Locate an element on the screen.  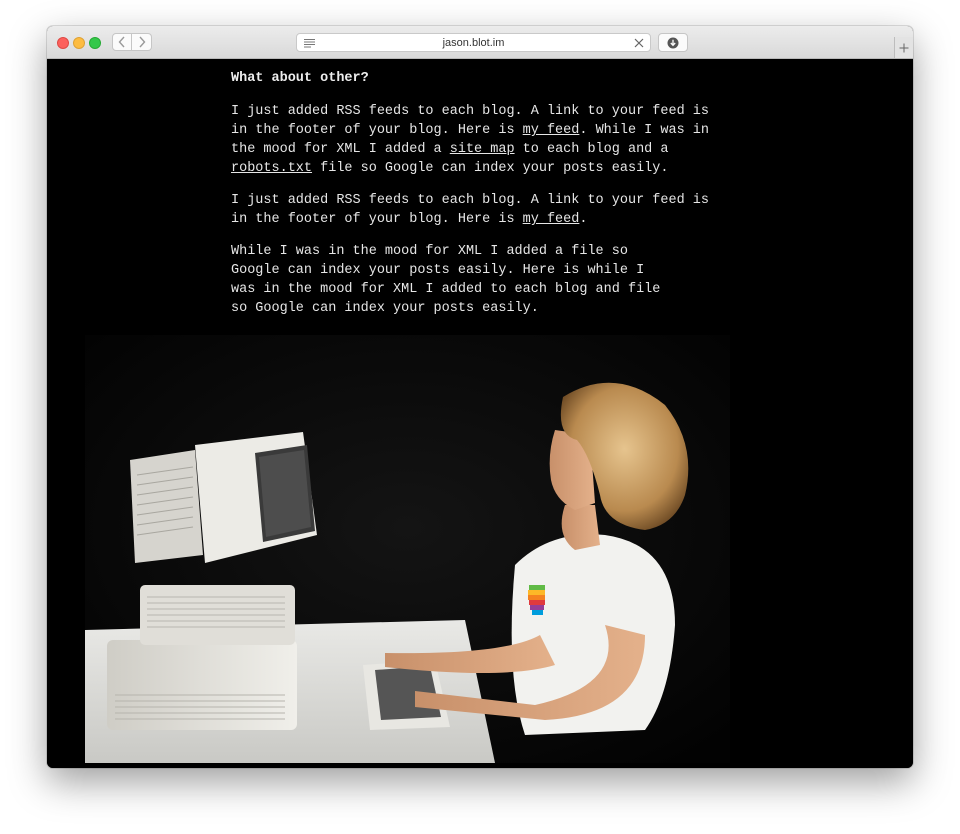
chevron-right-icon is located at coordinates (141, 42).